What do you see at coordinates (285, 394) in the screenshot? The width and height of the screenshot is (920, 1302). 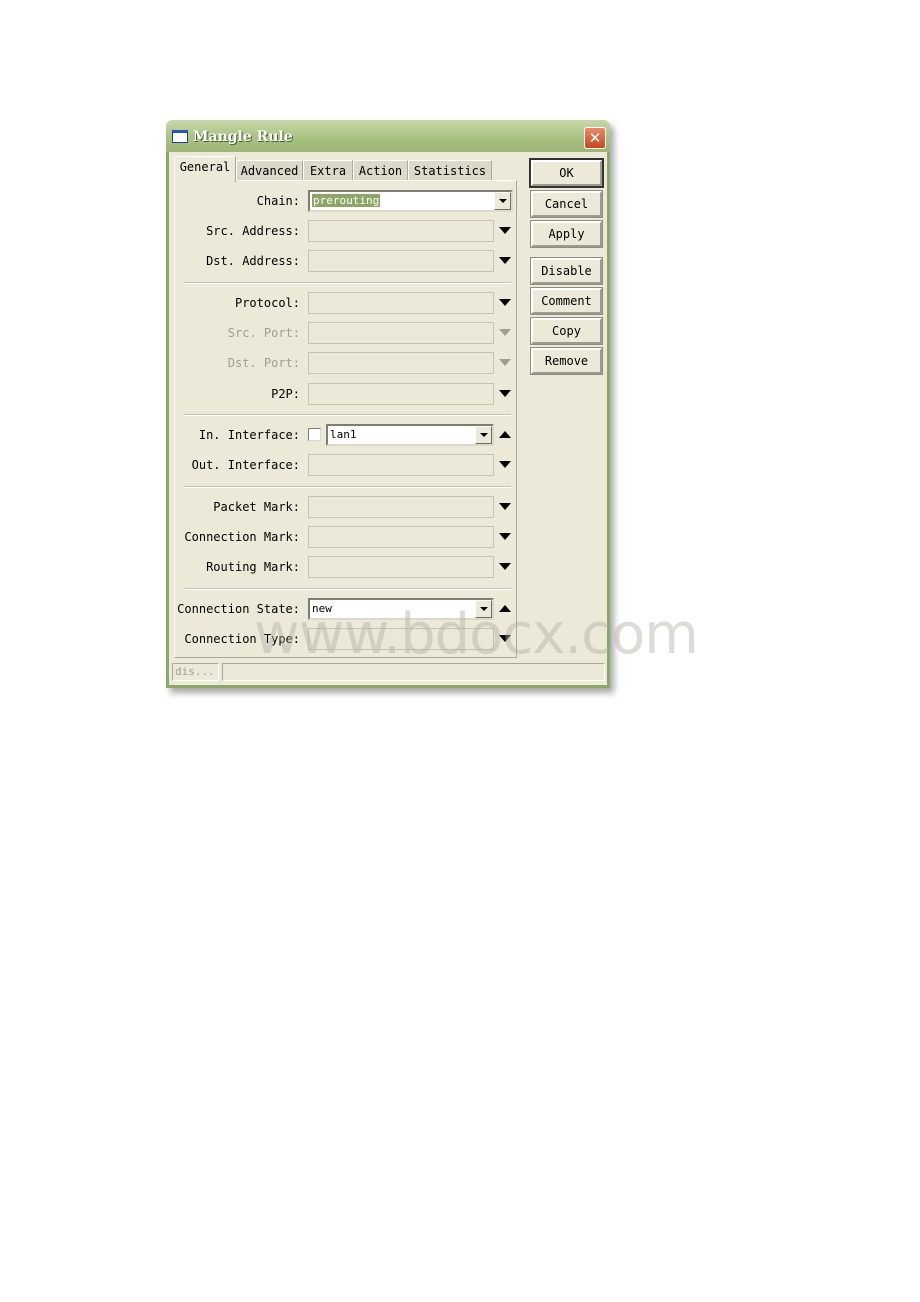 I see `p2p-label: P2P:` at bounding box center [285, 394].